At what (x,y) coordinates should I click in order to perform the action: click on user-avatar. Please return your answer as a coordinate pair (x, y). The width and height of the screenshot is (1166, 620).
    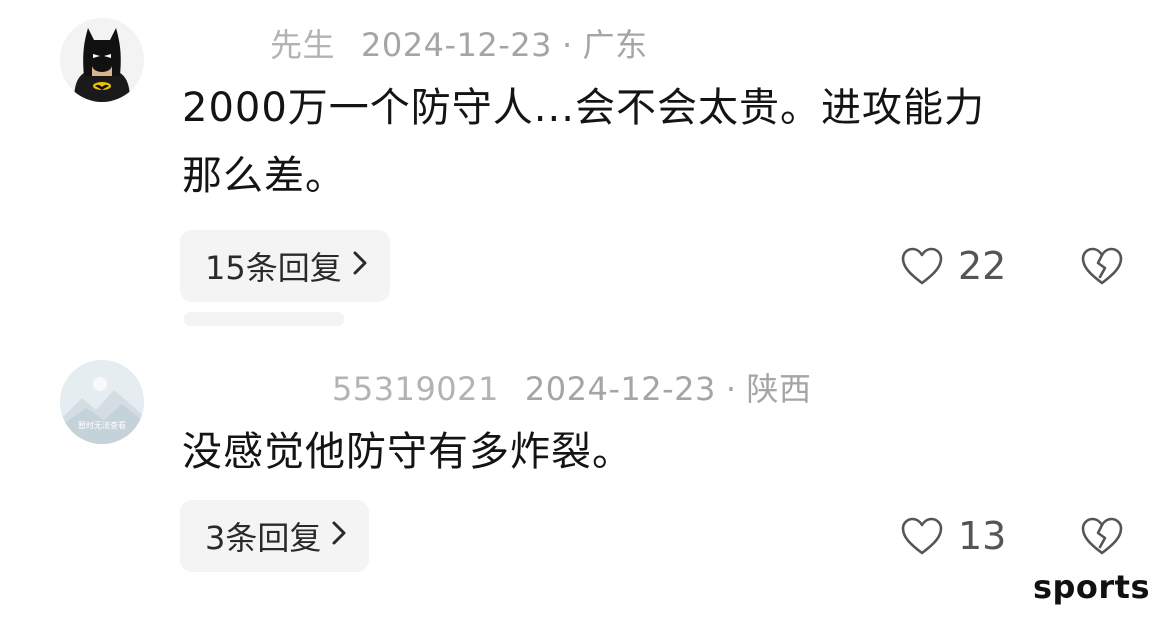
    Looking at the image, I should click on (102, 60).